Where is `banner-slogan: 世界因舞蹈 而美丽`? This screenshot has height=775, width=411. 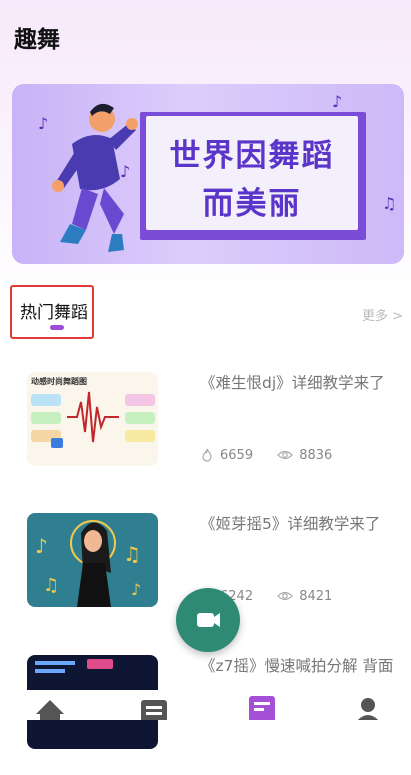 banner-slogan: 世界因舞蹈 而美丽 is located at coordinates (252, 180).